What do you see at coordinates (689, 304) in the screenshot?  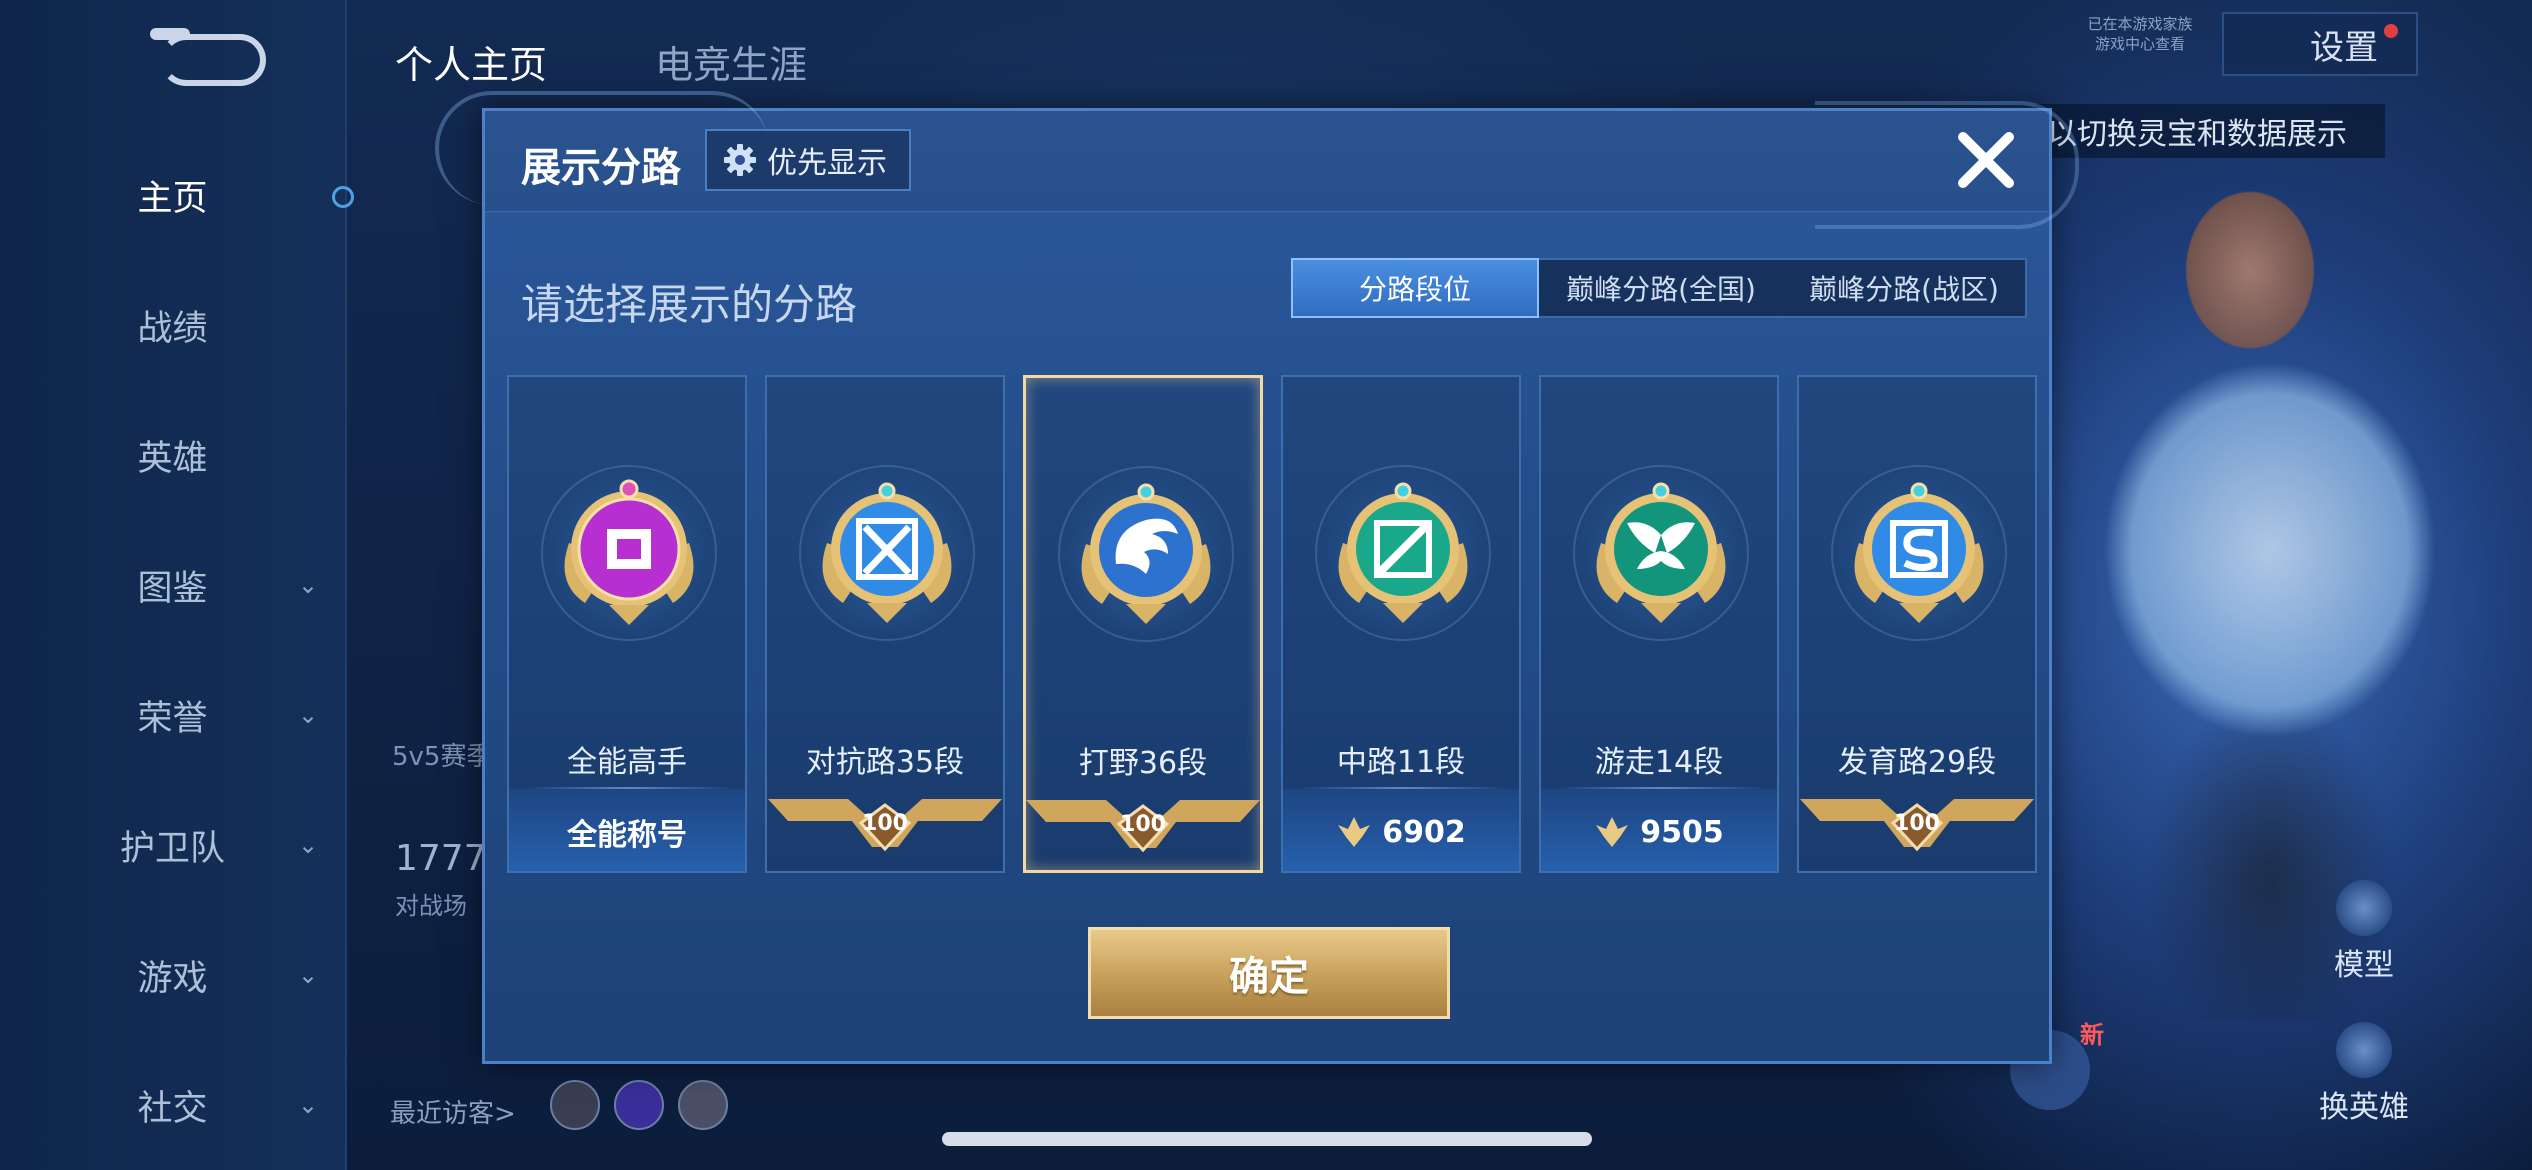 I see `dialog-subtitle: 请选择展示的分路` at bounding box center [689, 304].